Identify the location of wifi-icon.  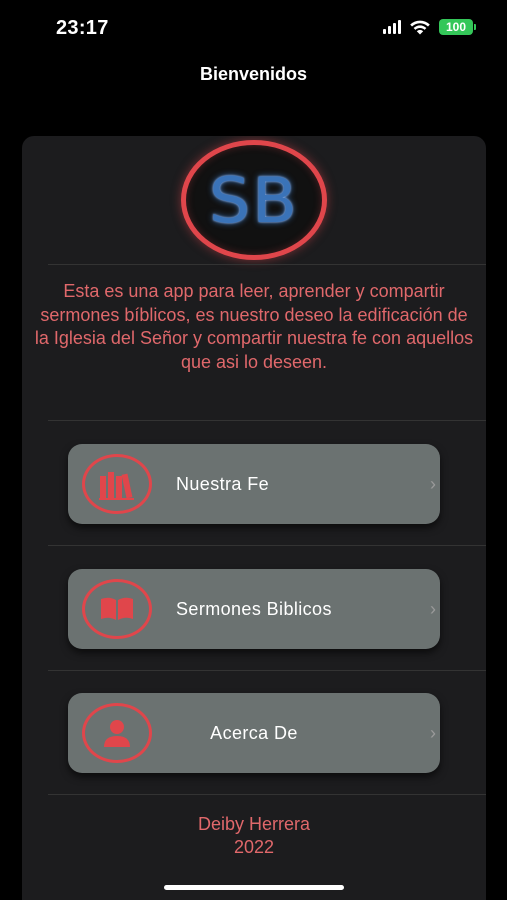
(420, 27).